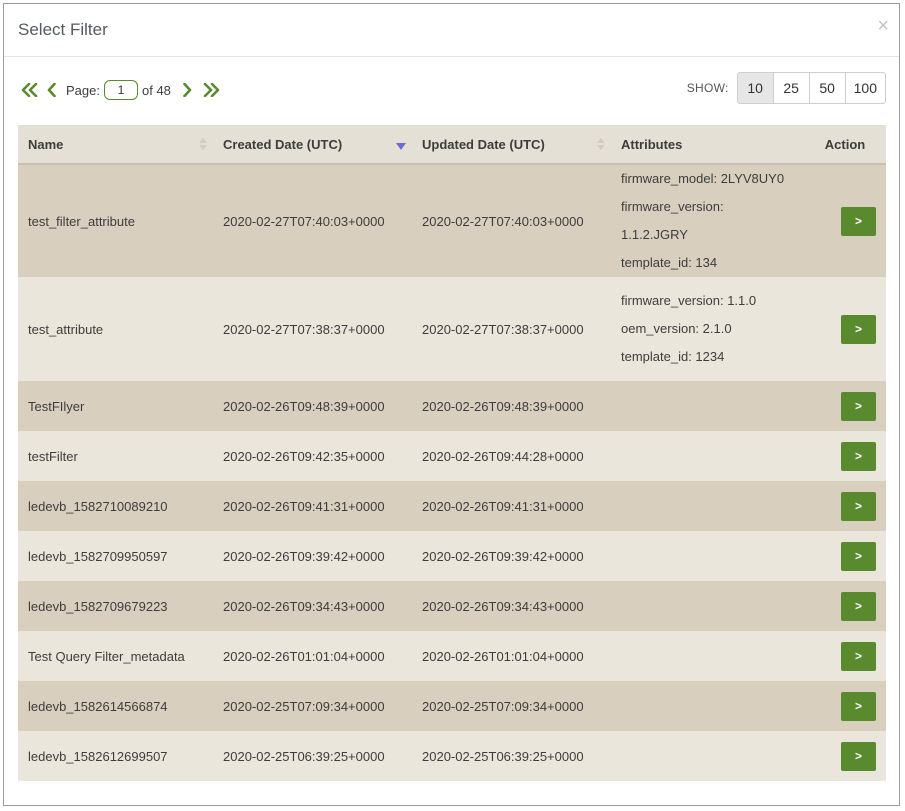 This screenshot has width=905, height=811. Describe the element at coordinates (63, 29) in the screenshot. I see `modal-title: Select Filter` at that location.